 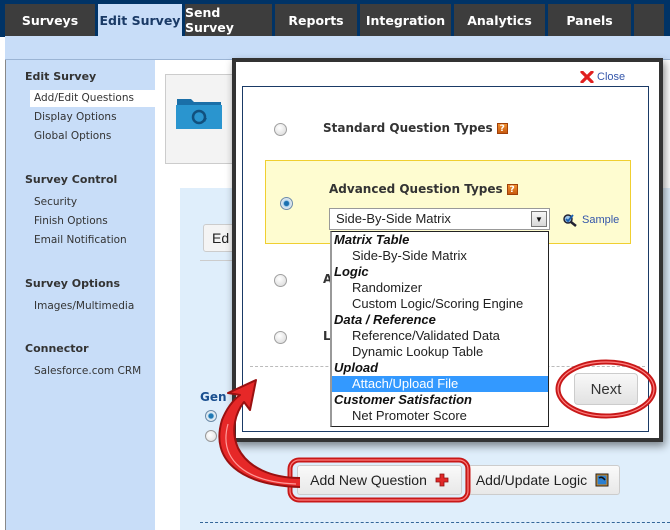 I want to click on logic-icon, so click(x=602, y=480).